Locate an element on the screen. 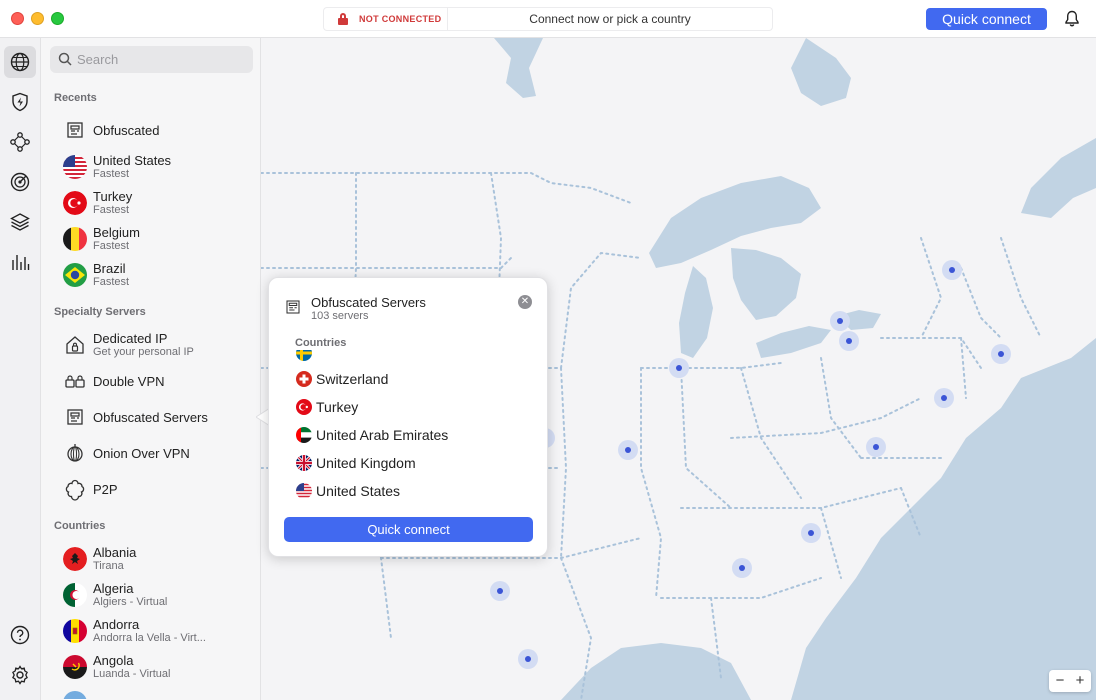 The width and height of the screenshot is (1096, 700). country-item-partial is located at coordinates (150, 693).